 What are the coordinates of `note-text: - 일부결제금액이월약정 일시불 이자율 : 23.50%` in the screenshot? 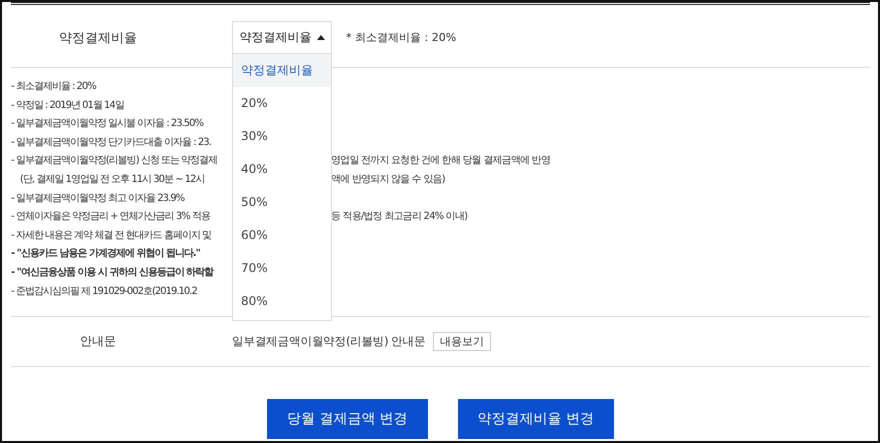 It's located at (107, 124).